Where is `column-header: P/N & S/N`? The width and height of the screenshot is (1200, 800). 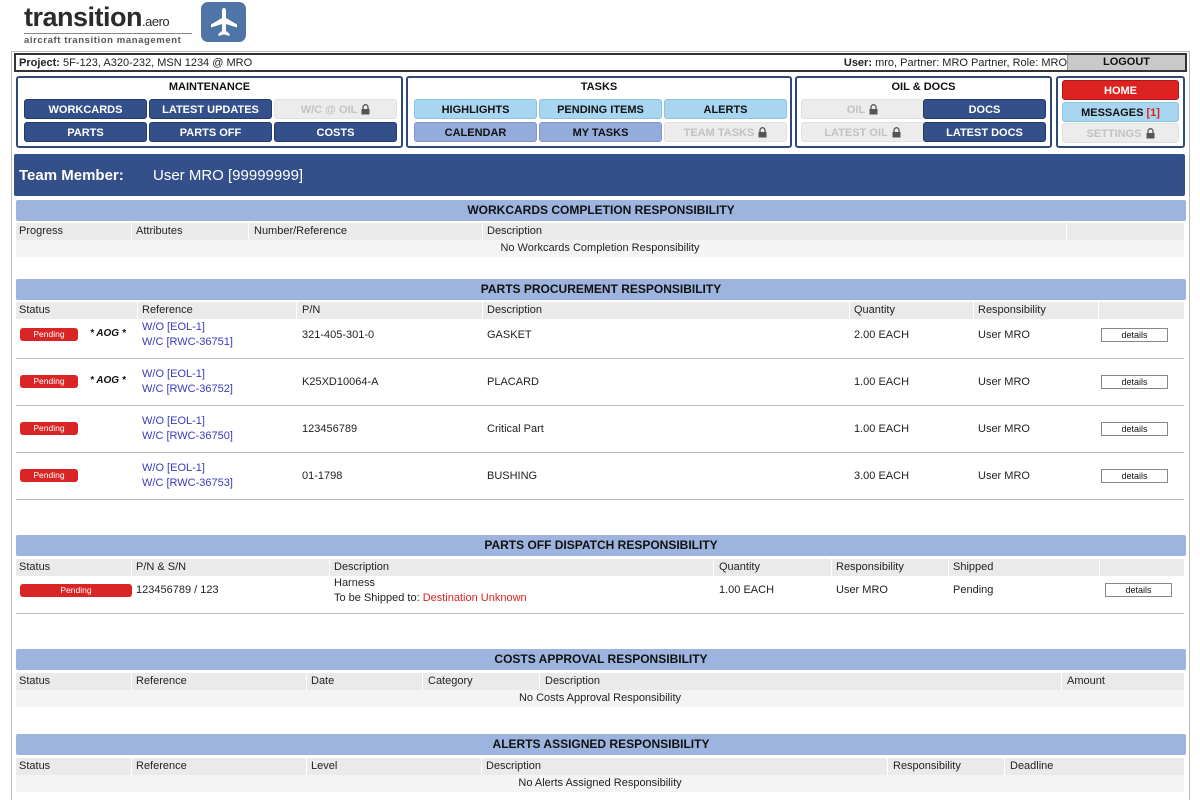 column-header: P/N & S/N is located at coordinates (161, 567).